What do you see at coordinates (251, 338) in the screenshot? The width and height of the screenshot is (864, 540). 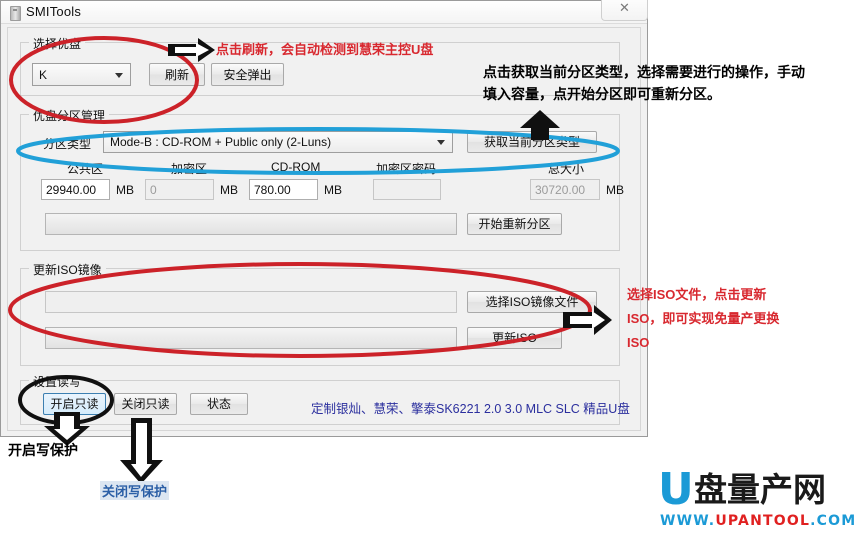 I see `iso-progress-bar` at bounding box center [251, 338].